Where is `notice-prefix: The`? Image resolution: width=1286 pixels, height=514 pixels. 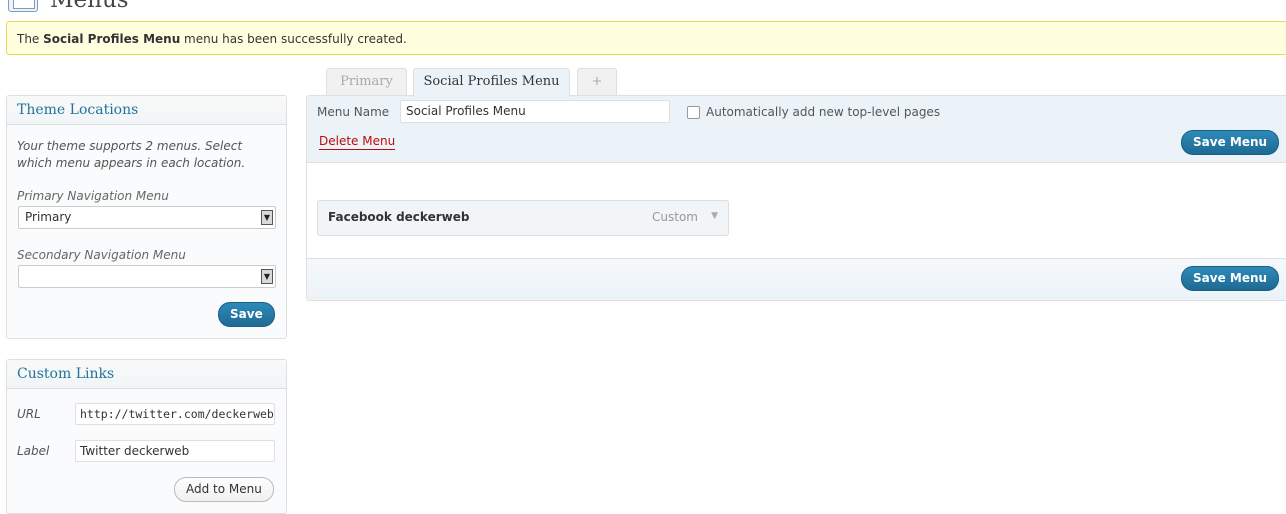
notice-prefix: The is located at coordinates (30, 39).